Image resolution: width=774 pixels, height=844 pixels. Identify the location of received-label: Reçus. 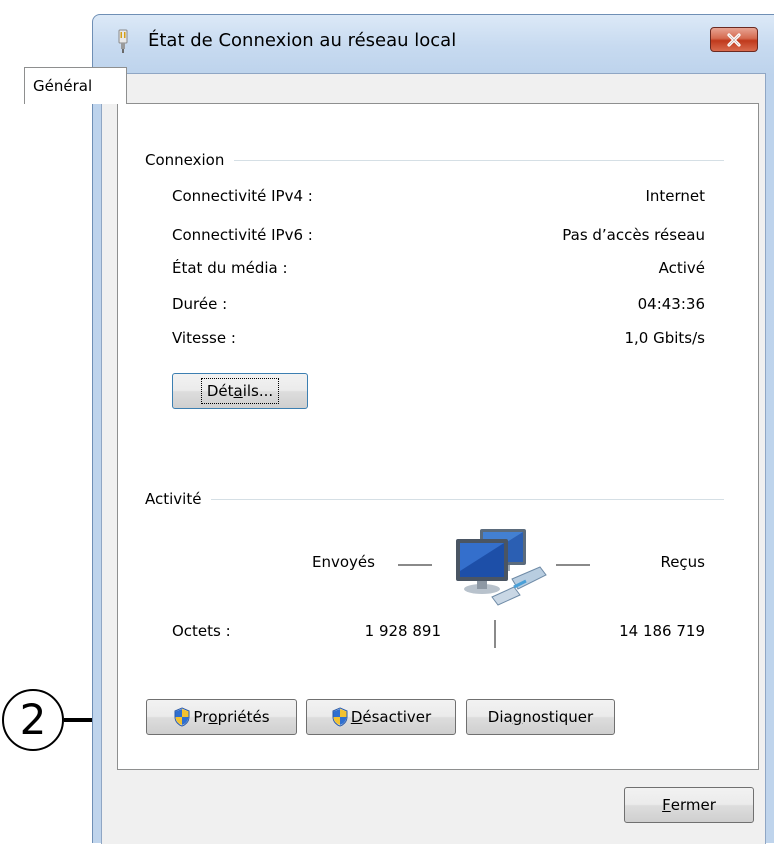
(682, 562).